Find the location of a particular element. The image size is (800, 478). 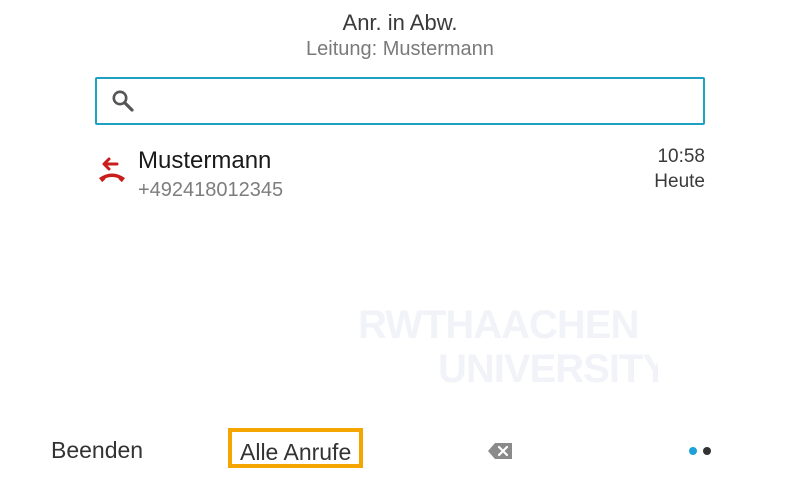

search-icon is located at coordinates (123, 101).